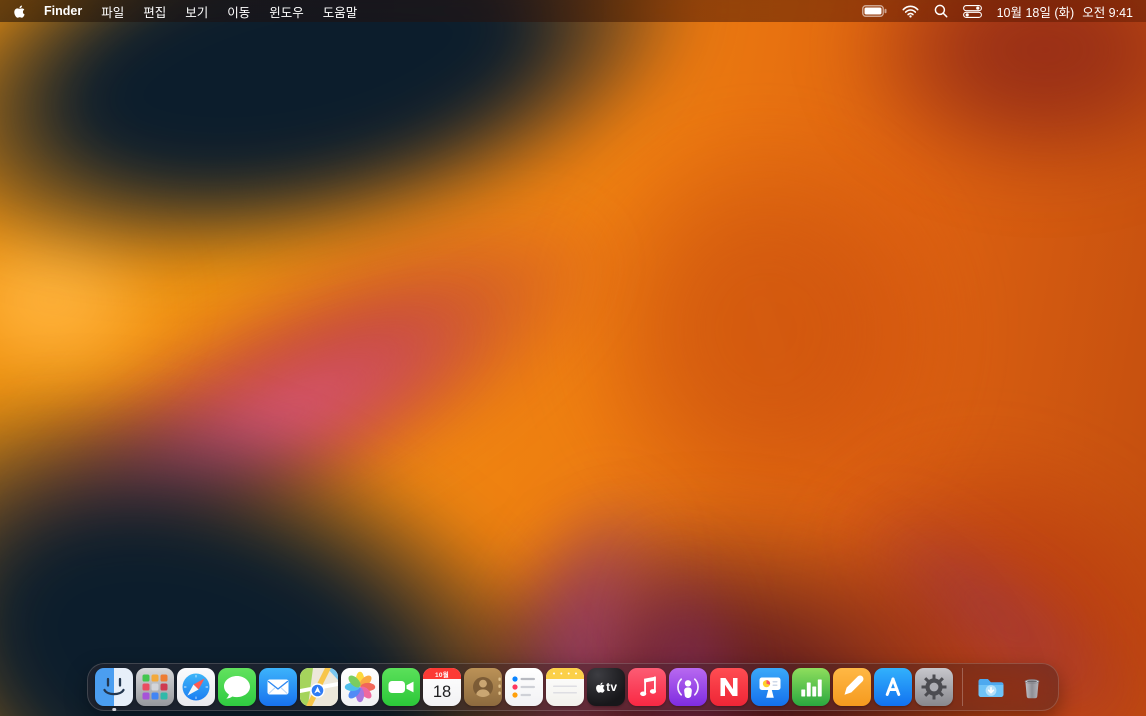  Describe the element at coordinates (874, 11) in the screenshot. I see `battery-icon` at that location.